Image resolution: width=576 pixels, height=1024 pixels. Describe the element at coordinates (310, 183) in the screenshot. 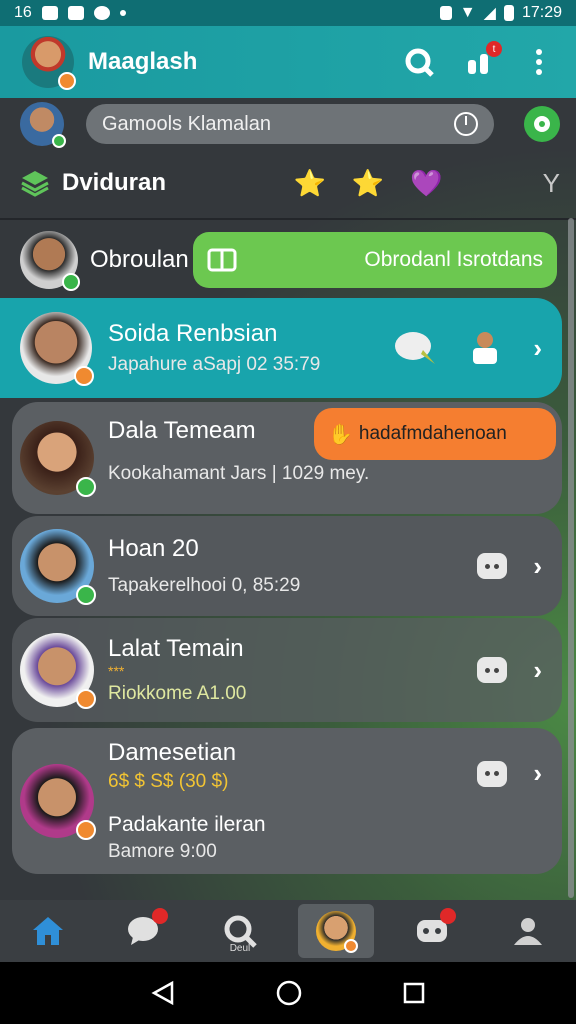

I see `star-small-icon: ⭐` at that location.